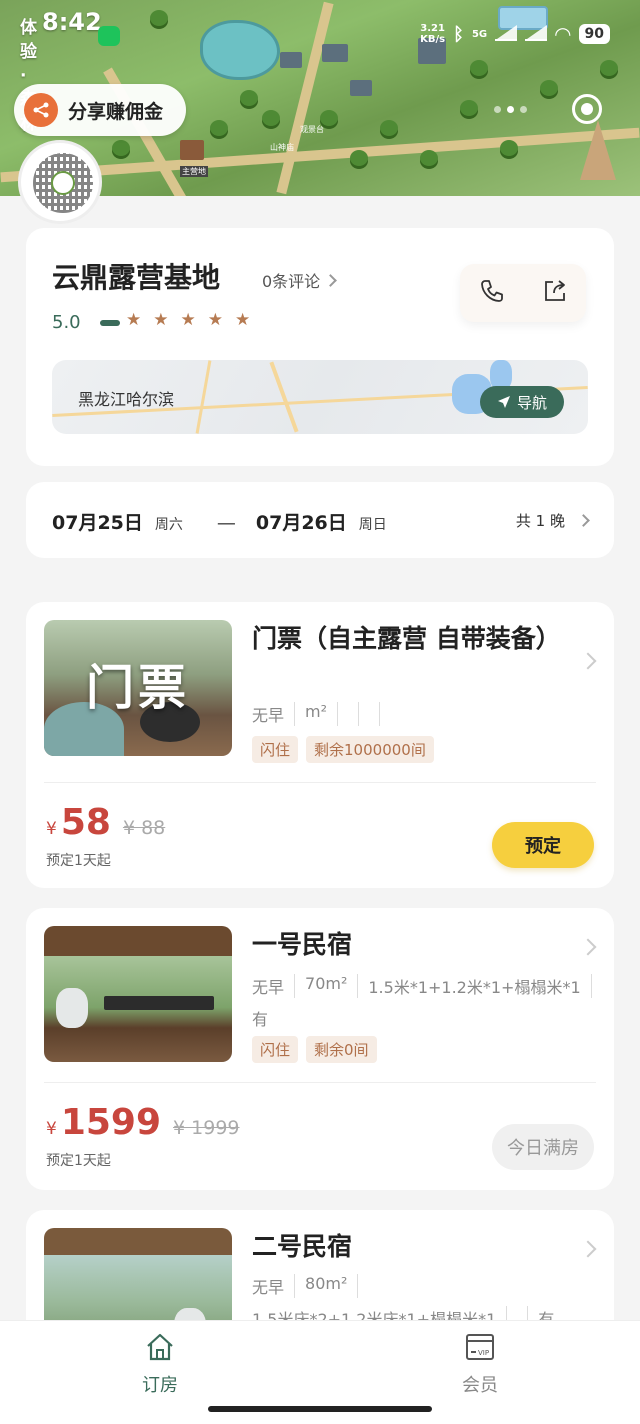 The width and height of the screenshot is (640, 1424). Describe the element at coordinates (503, 402) in the screenshot. I see `navigation-arrow-icon` at that location.